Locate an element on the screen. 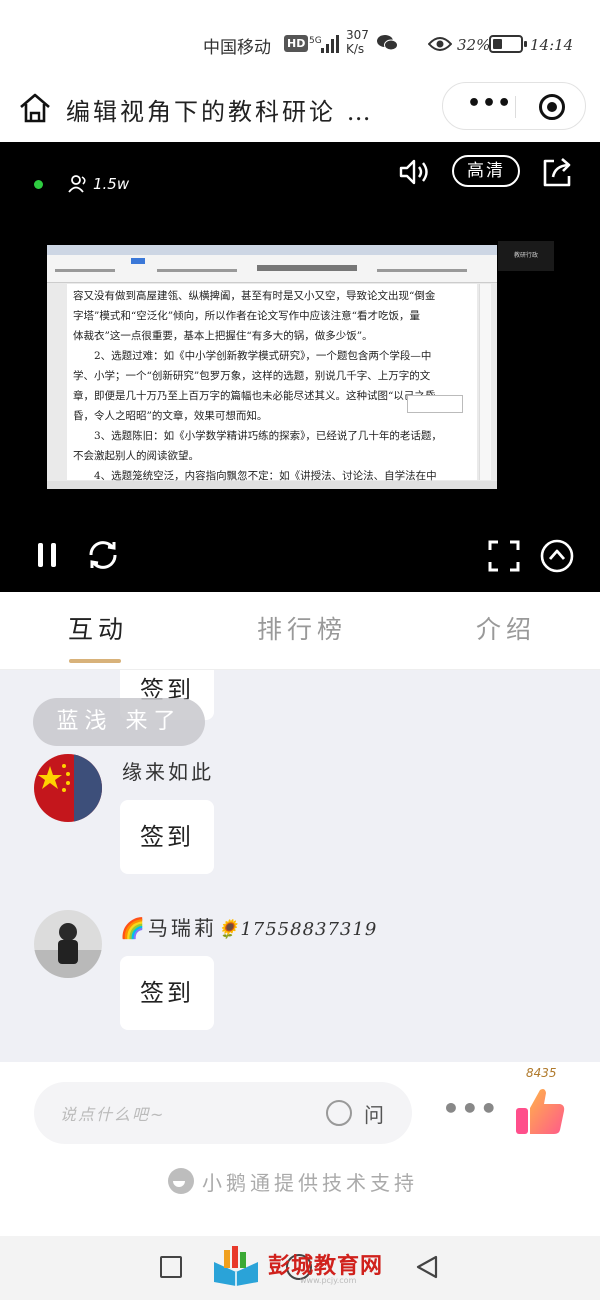 This screenshot has height=1300, width=600. watermark-url: www.pcjy.com is located at coordinates (328, 1280).